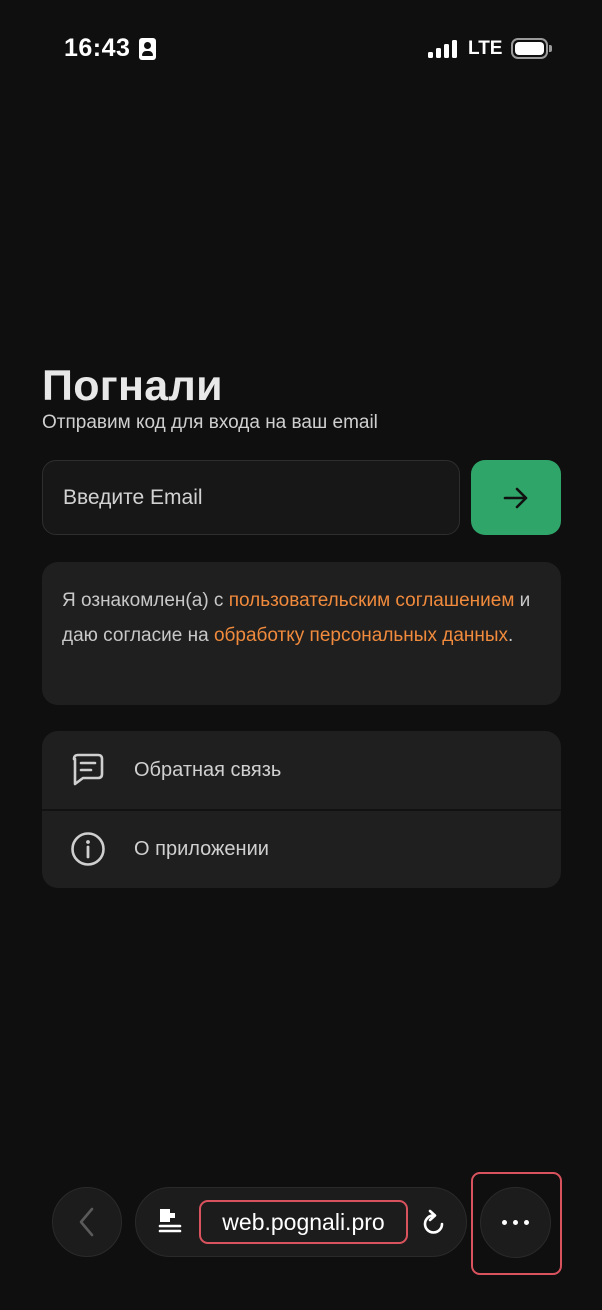 The width and height of the screenshot is (602, 1310). I want to click on more-icon, so click(504, 1222).